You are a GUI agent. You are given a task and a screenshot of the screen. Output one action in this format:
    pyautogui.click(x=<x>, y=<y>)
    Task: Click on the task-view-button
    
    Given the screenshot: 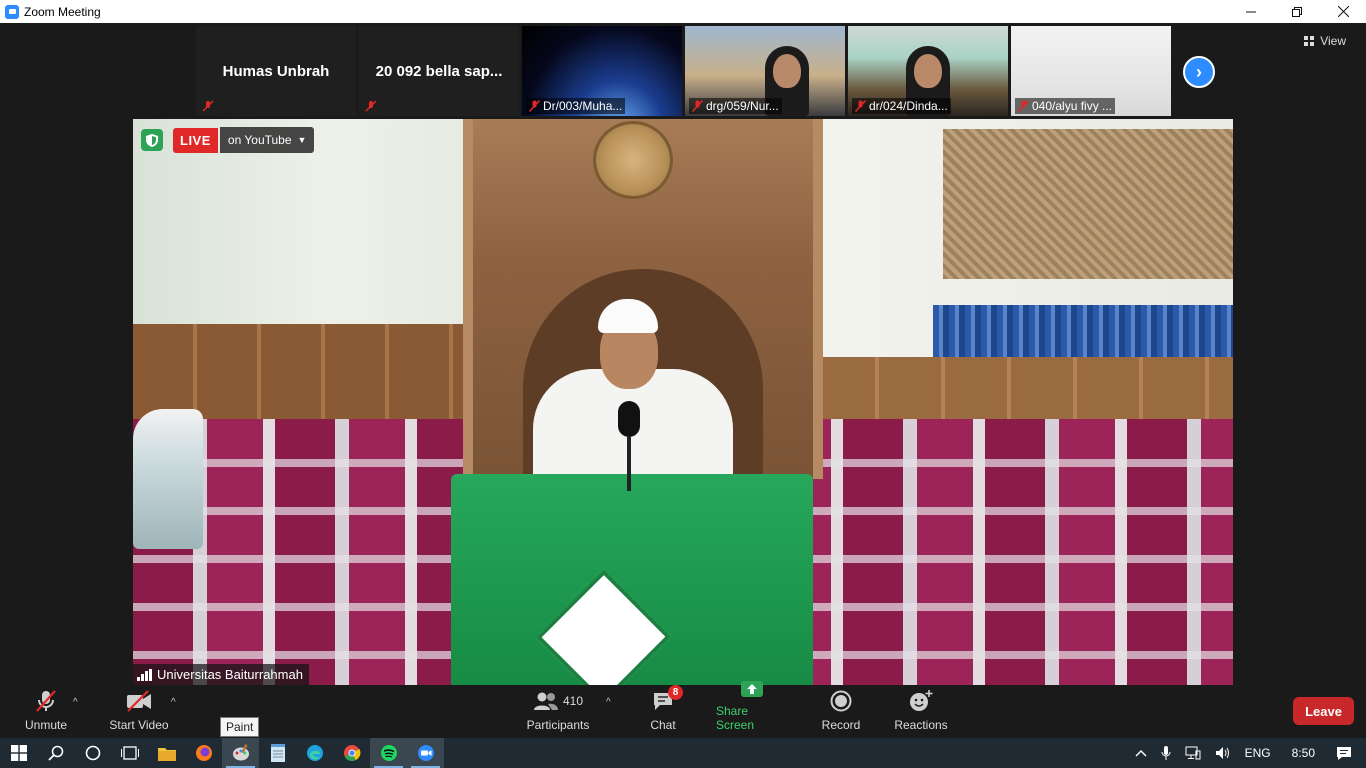 What is the action you would take?
    pyautogui.click(x=129, y=753)
    